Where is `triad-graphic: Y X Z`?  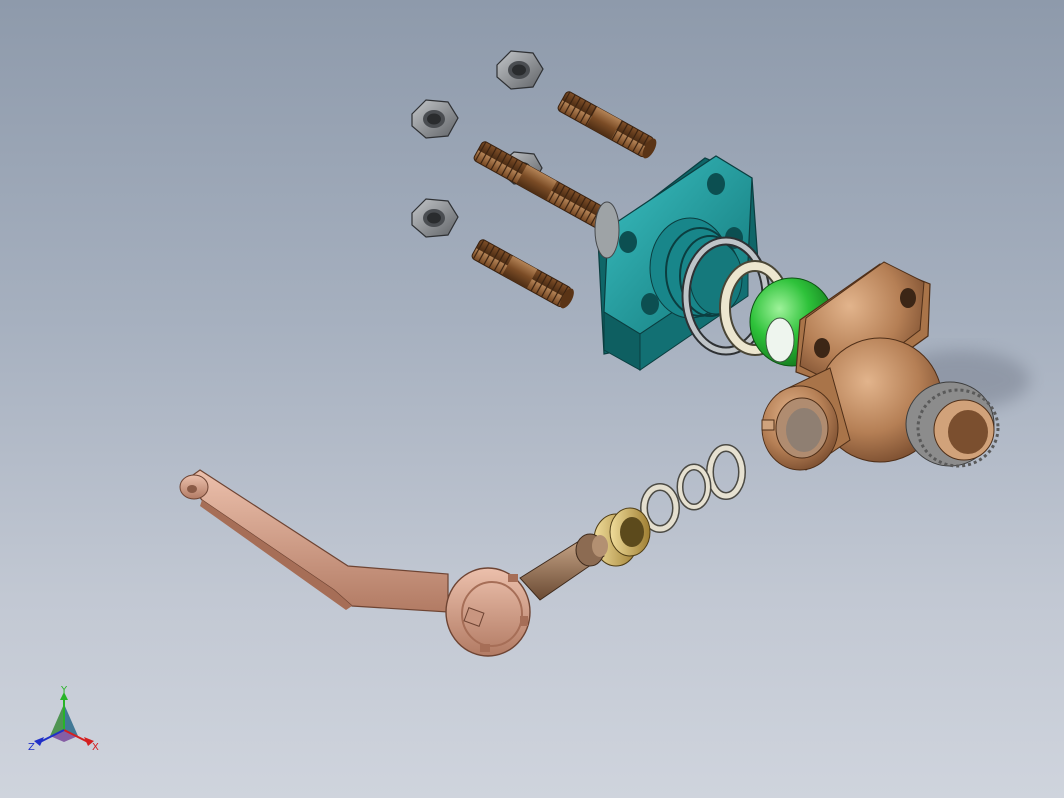
triad-graphic: Y X Z is located at coordinates (63, 719).